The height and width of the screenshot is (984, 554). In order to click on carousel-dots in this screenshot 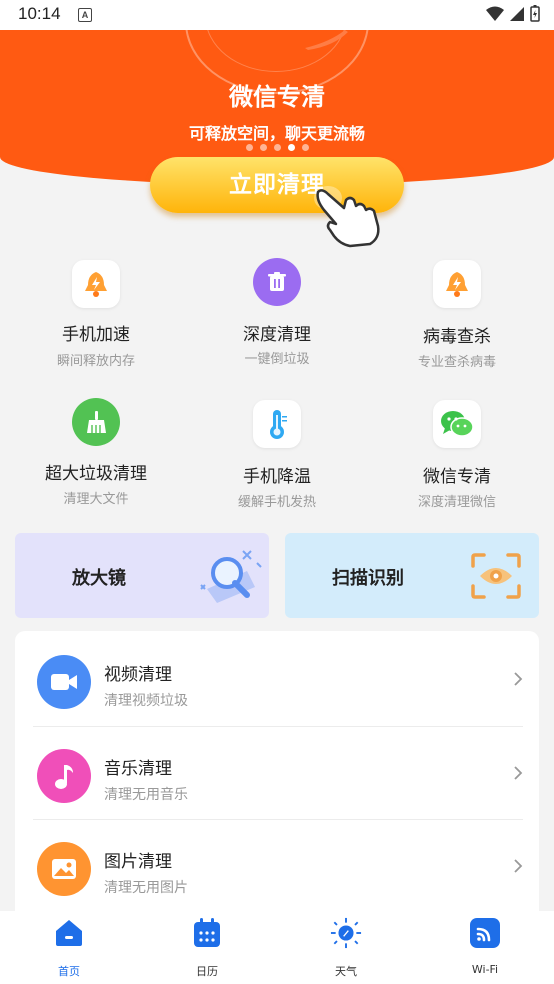, I will do `click(277, 147)`.